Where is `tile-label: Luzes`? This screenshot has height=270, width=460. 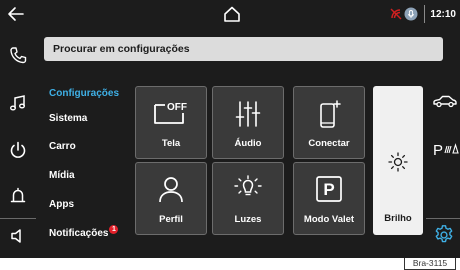 tile-label: Luzes is located at coordinates (248, 219).